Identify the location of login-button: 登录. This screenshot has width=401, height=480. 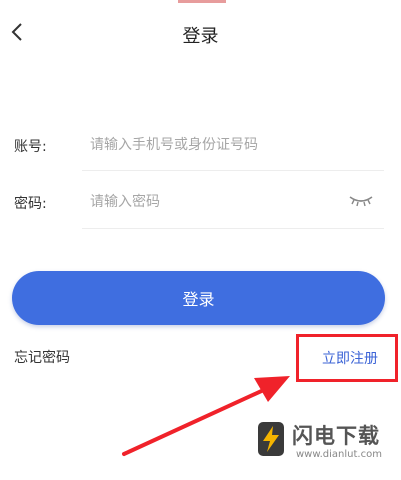
(198, 298).